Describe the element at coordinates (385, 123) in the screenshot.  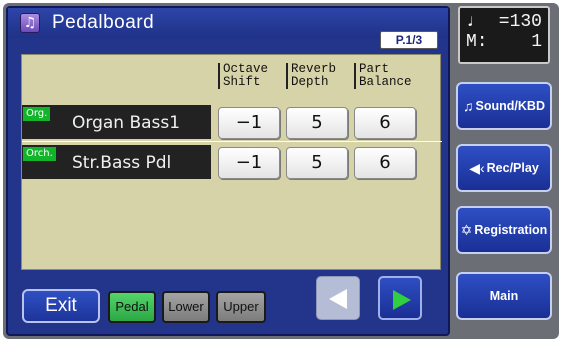
I see `organ-part-balance-button: 6` at that location.